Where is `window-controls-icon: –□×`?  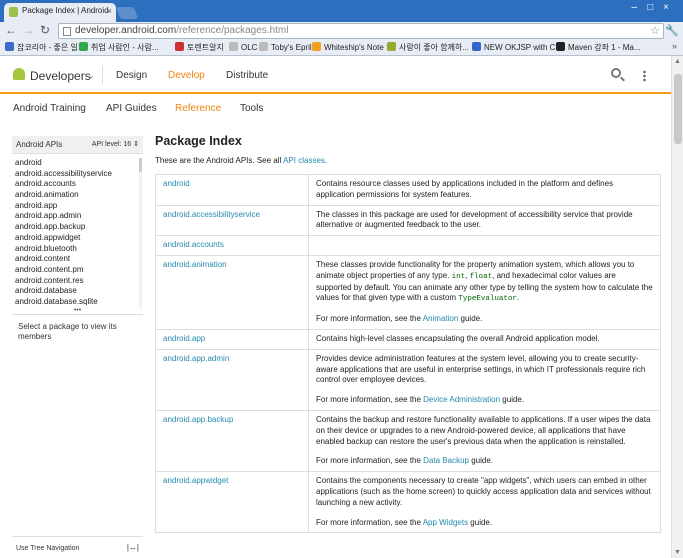 window-controls-icon: –□× is located at coordinates (655, 7).